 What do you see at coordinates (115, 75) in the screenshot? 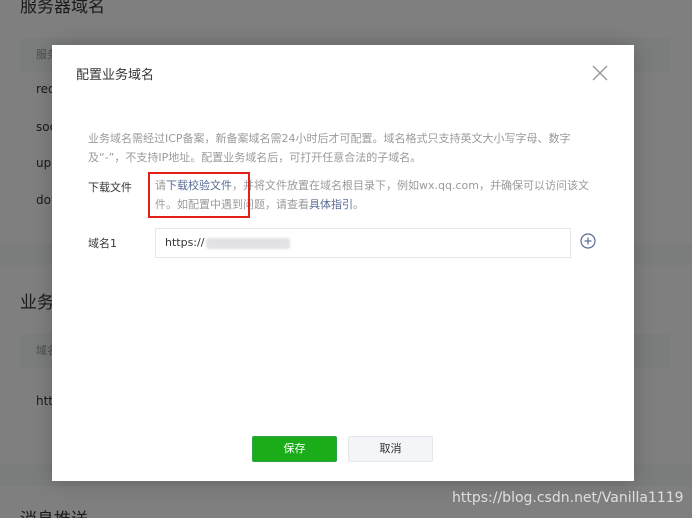
I see `dialog-title: 配置业务域名` at bounding box center [115, 75].